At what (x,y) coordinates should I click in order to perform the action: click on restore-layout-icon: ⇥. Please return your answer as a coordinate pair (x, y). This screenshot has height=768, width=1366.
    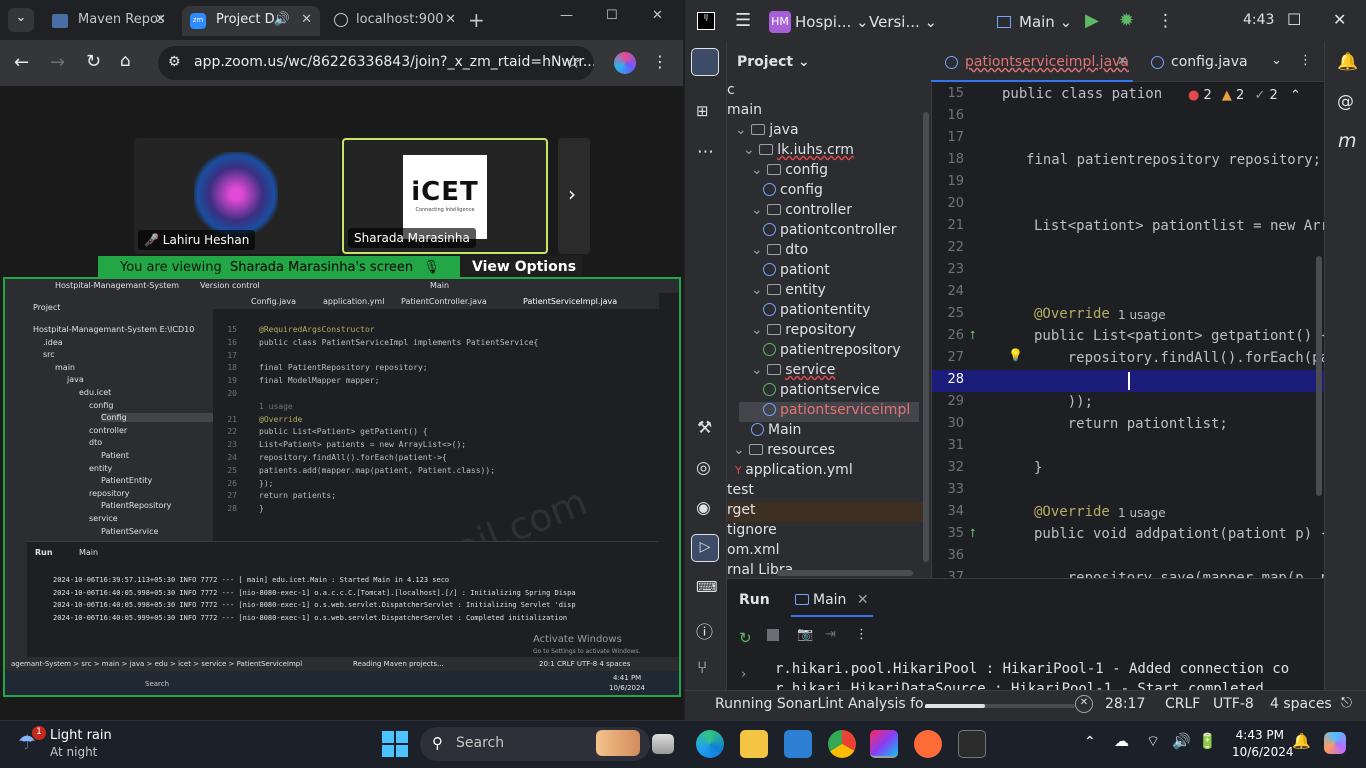
    Looking at the image, I should click on (830, 634).